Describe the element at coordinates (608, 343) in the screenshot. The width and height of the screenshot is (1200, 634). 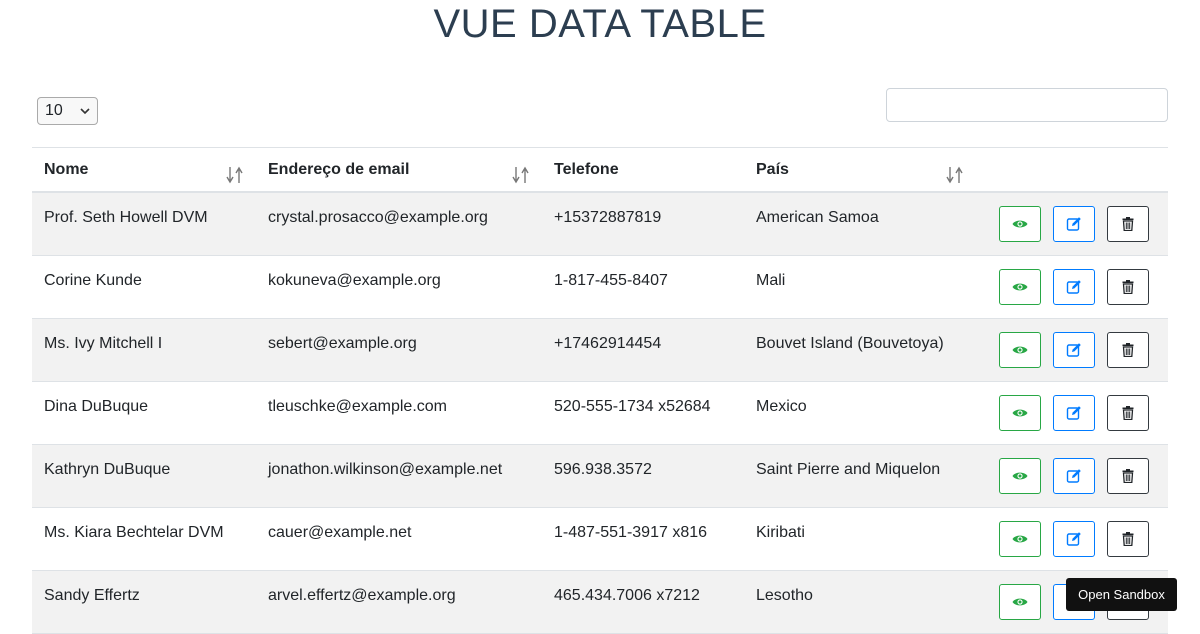
I see `cell-telefone: +17462914454` at that location.